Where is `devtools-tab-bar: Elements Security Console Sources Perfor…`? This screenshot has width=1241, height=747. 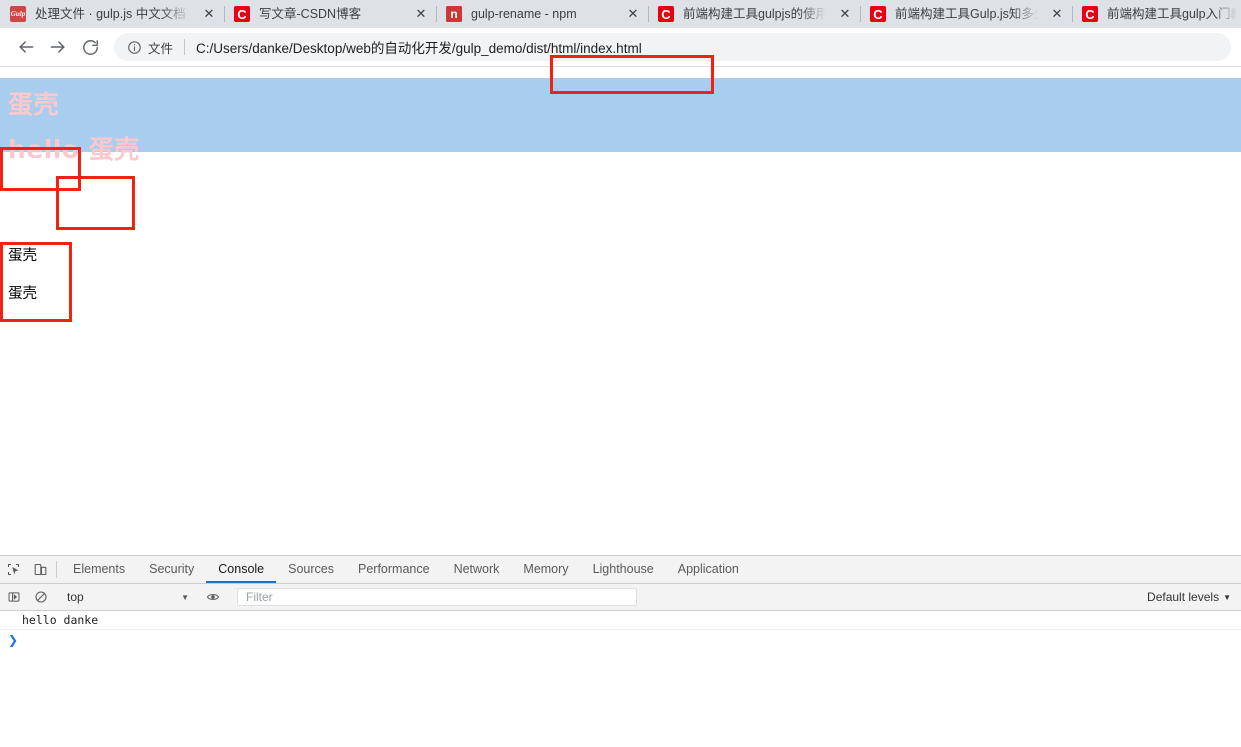 devtools-tab-bar: Elements Security Console Sources Perfor… is located at coordinates (620, 570).